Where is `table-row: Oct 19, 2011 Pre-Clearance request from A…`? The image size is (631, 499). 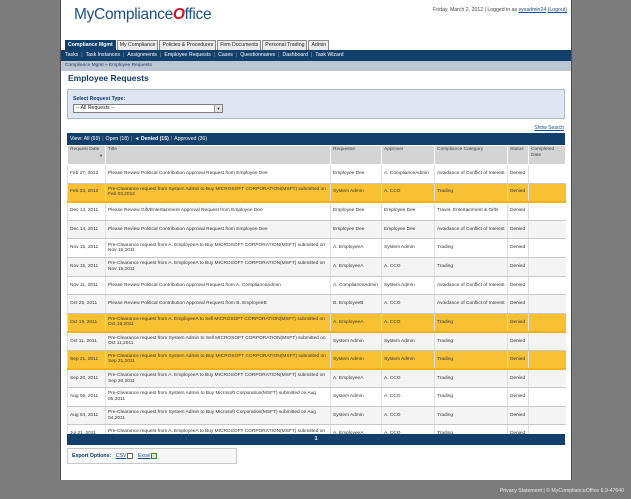
table-row: Oct 19, 2011 Pre-Clearance request from A… is located at coordinates (316, 323).